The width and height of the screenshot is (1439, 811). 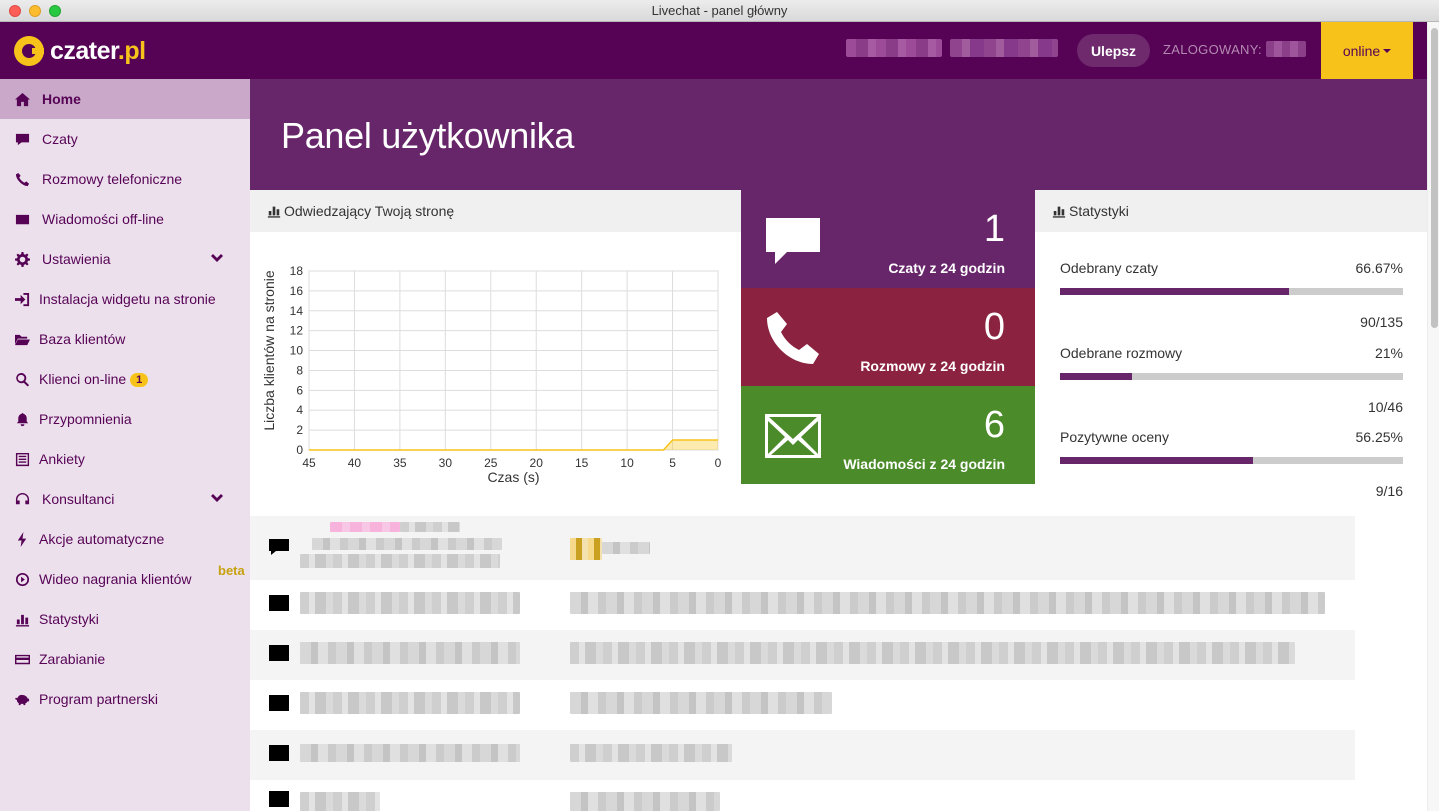 I want to click on sidebar-item-video-recordings: Wideo nagrania klientów beta, so click(x=125, y=579).